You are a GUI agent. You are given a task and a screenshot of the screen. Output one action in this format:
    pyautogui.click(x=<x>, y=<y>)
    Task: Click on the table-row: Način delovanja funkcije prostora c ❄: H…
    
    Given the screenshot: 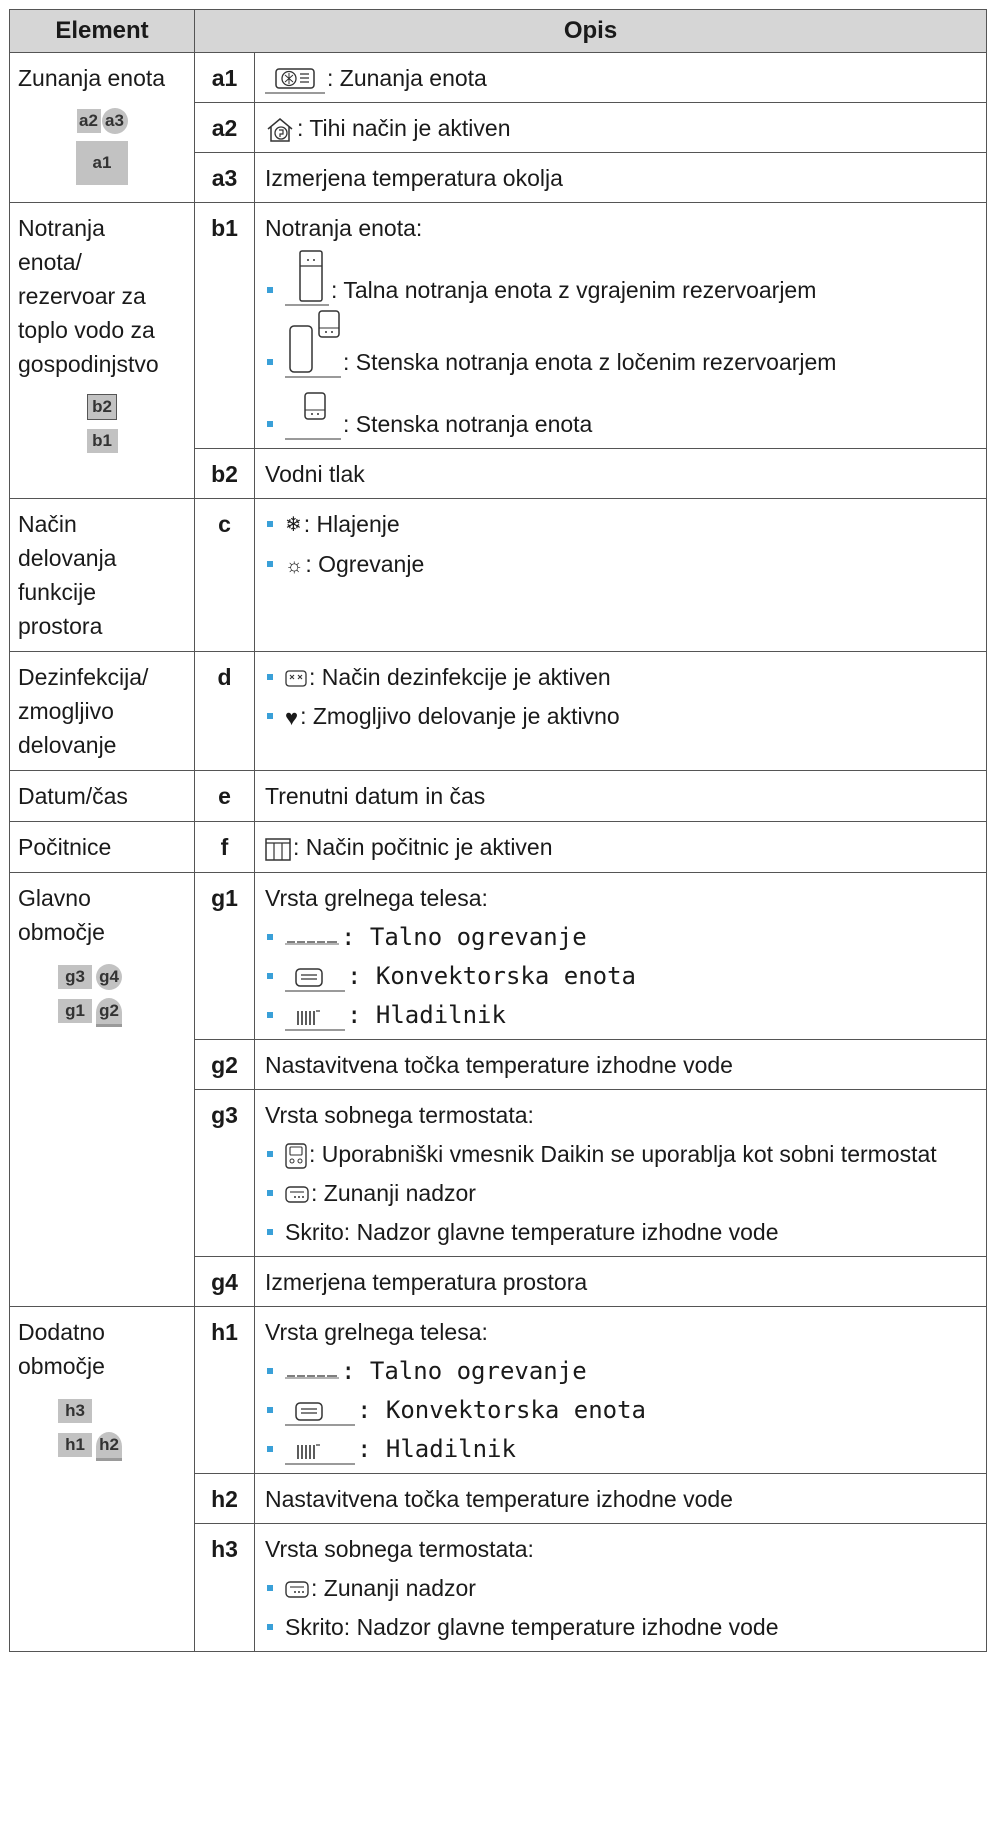 What is the action you would take?
    pyautogui.click(x=498, y=575)
    